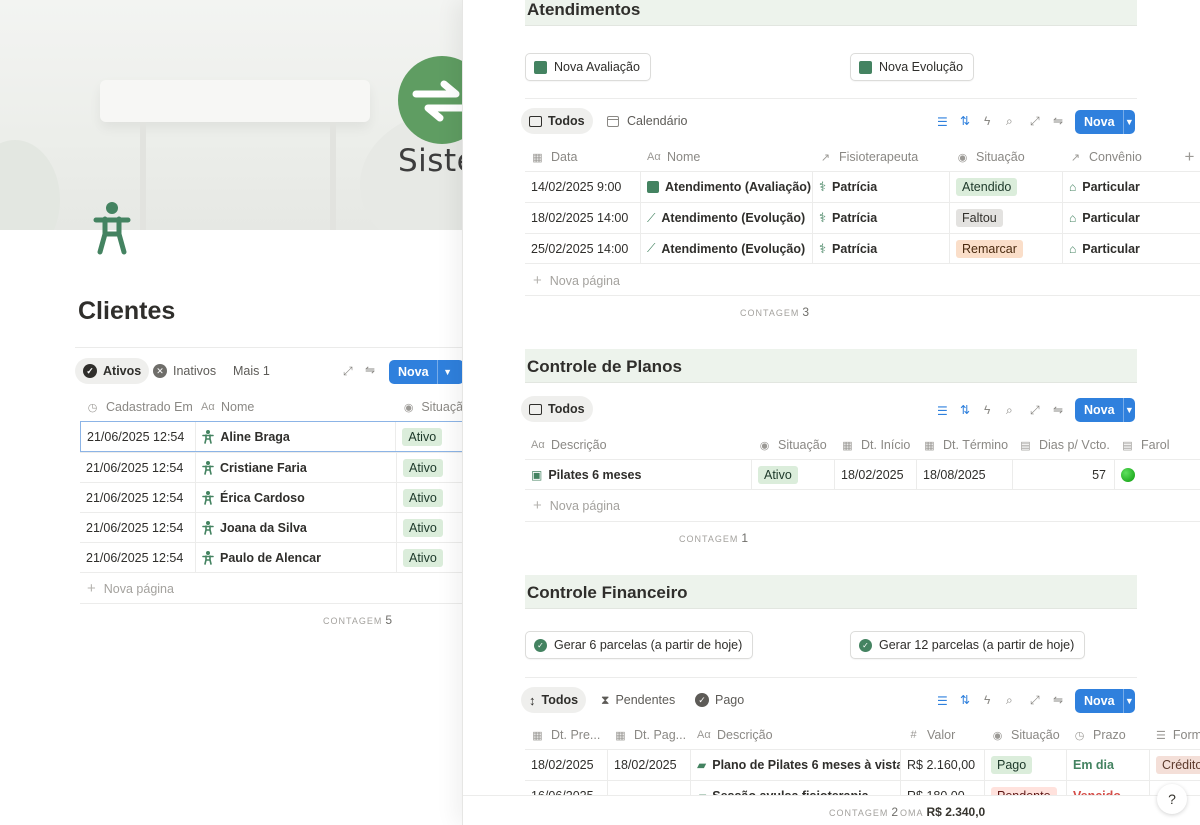 Image resolution: width=1200 pixels, height=825 pixels. Describe the element at coordinates (1006, 248) in the screenshot. I see `cell-status: Remarcar` at that location.